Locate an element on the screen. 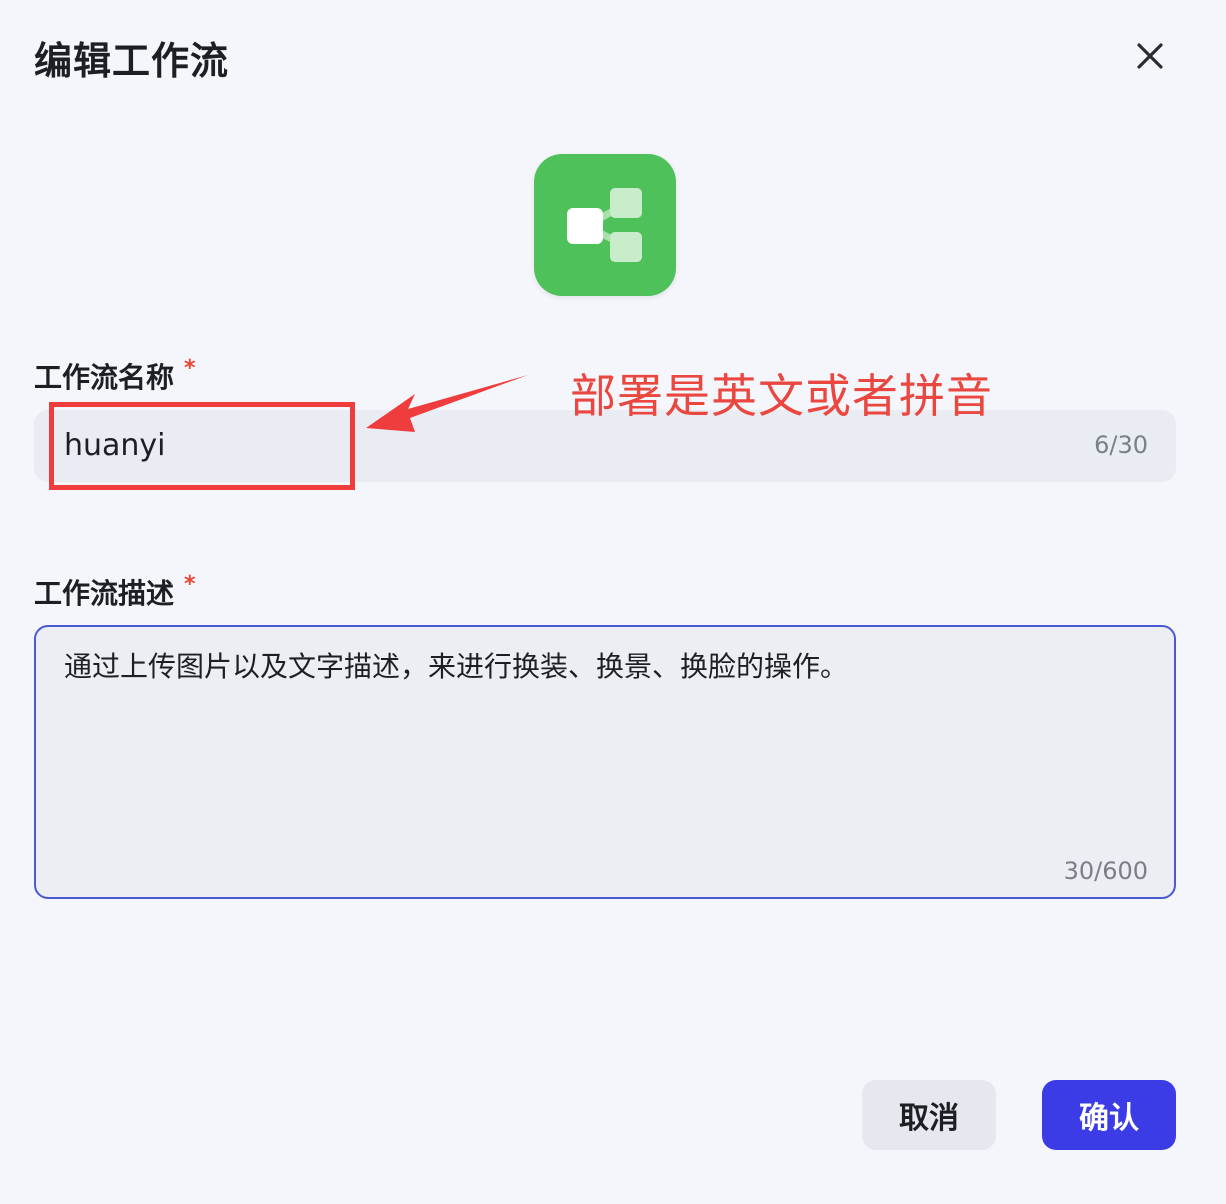  annotation-arrow-icon is located at coordinates (447, 403).